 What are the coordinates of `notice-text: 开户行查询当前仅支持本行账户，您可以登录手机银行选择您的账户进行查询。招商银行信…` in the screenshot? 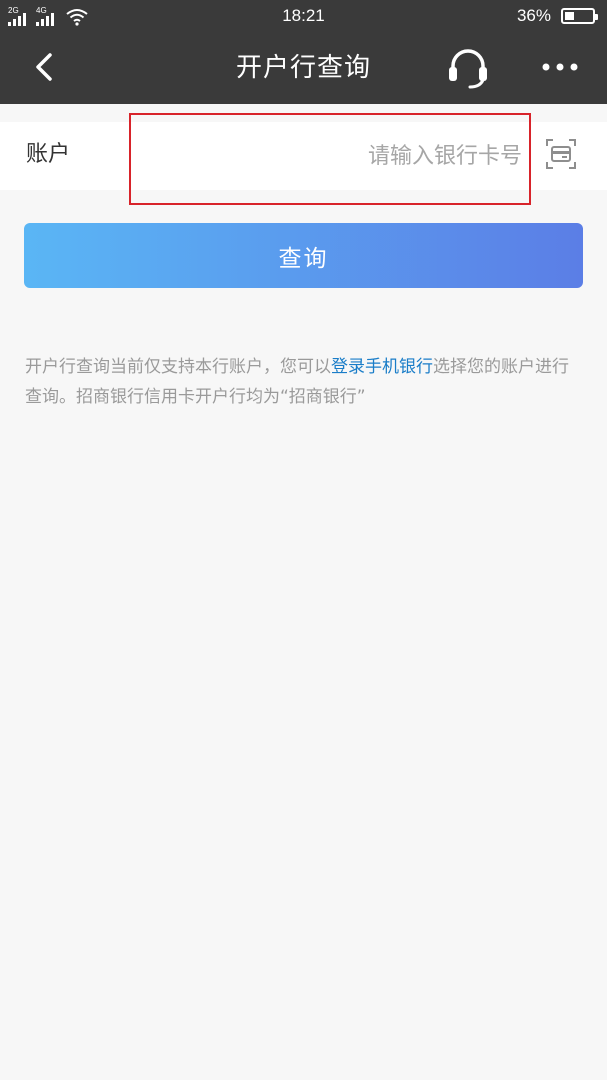 It's located at (305, 382).